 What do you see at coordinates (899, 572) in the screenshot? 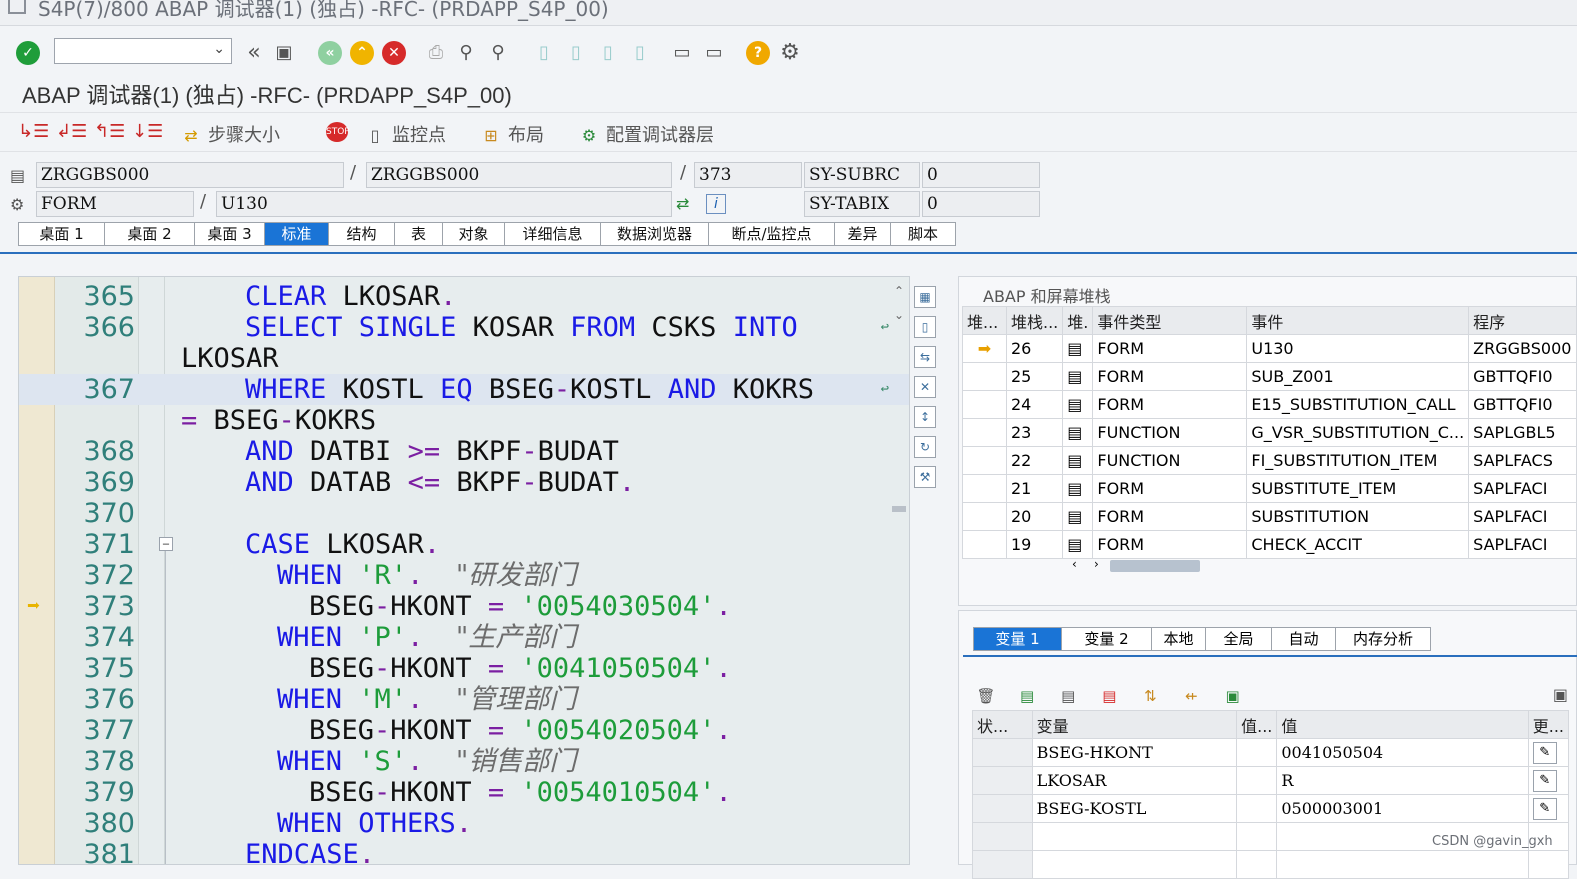
I see `editor-scrollbar: ⌃ ⌄` at bounding box center [899, 572].